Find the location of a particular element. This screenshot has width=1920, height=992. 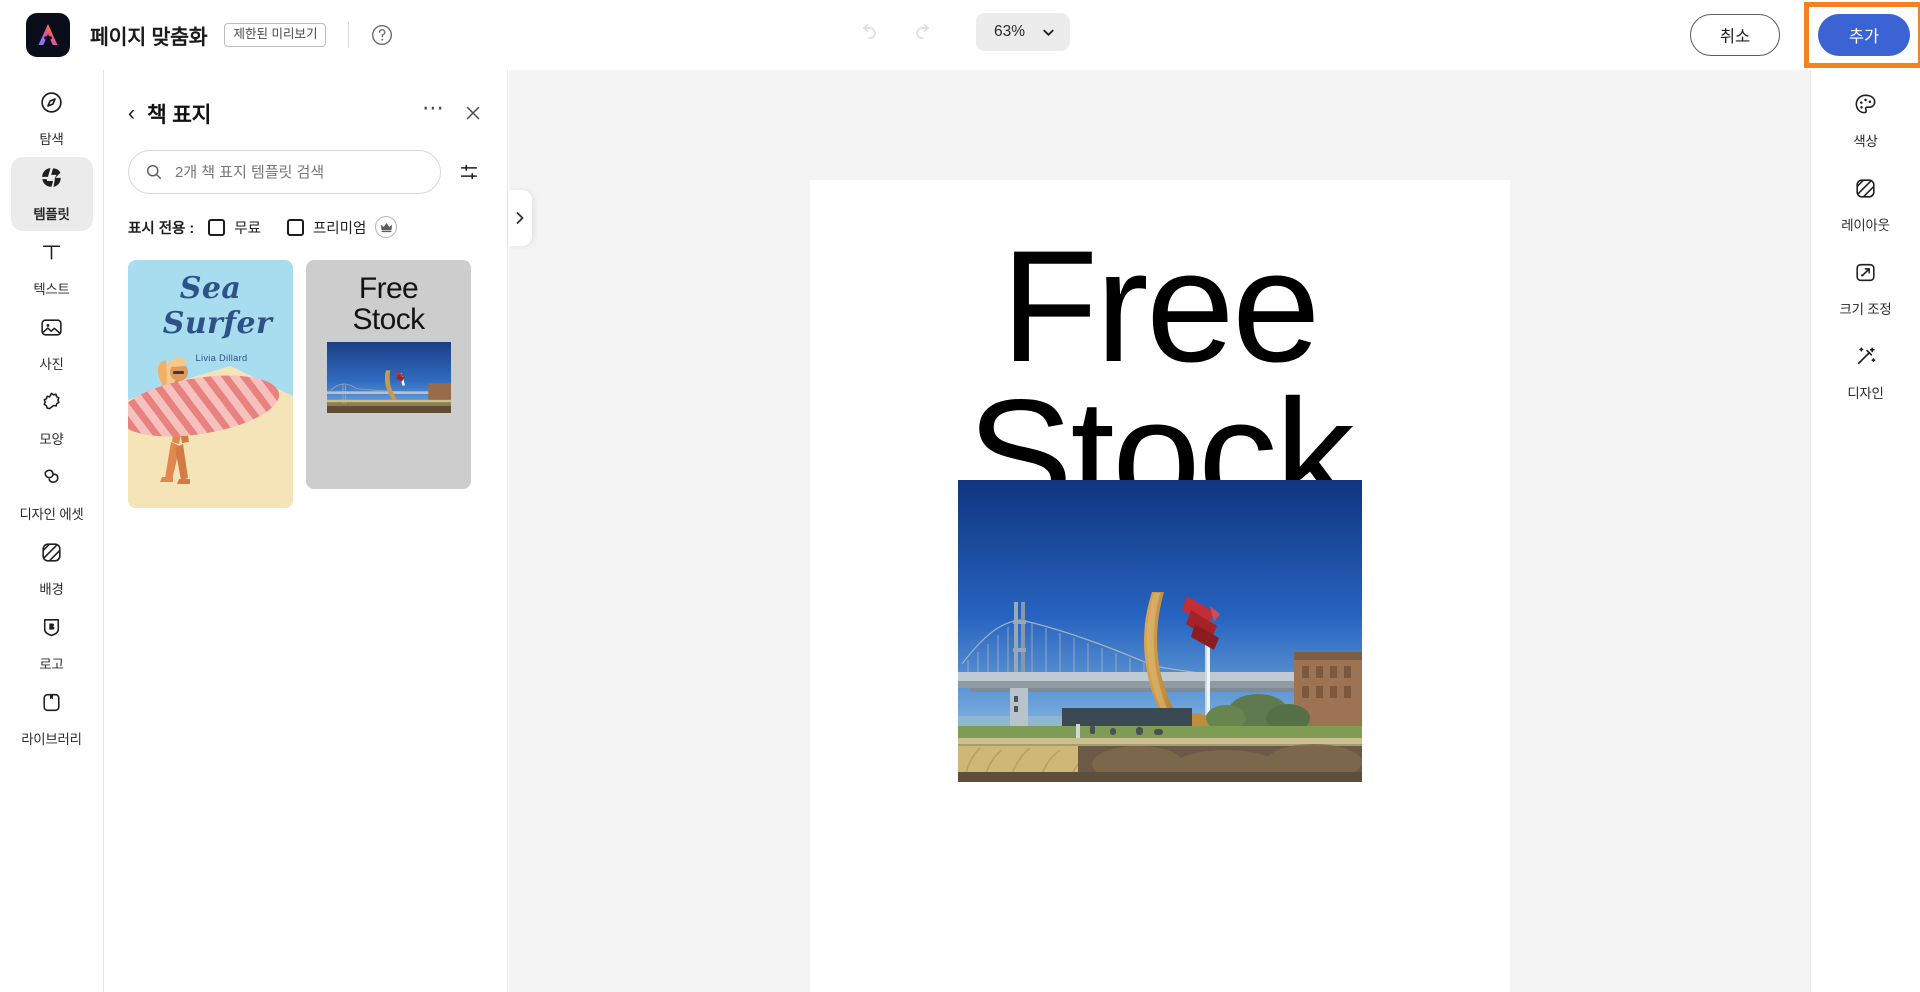

design-assets-icon is located at coordinates (51, 480).